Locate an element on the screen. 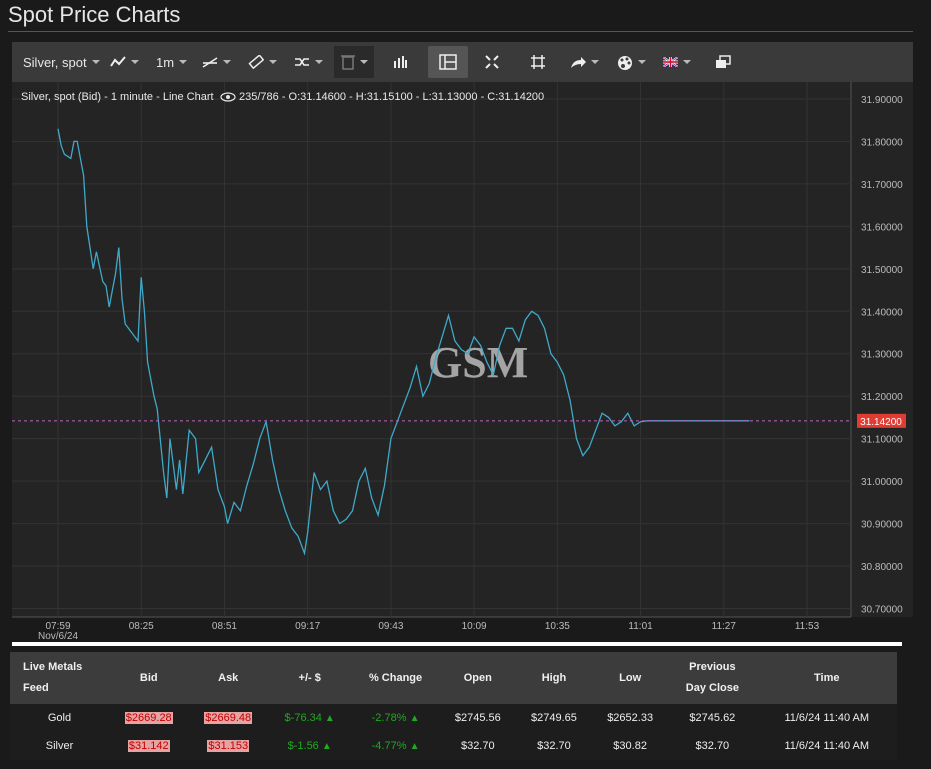  y-tick-label: 30.80000 is located at coordinates (882, 567).